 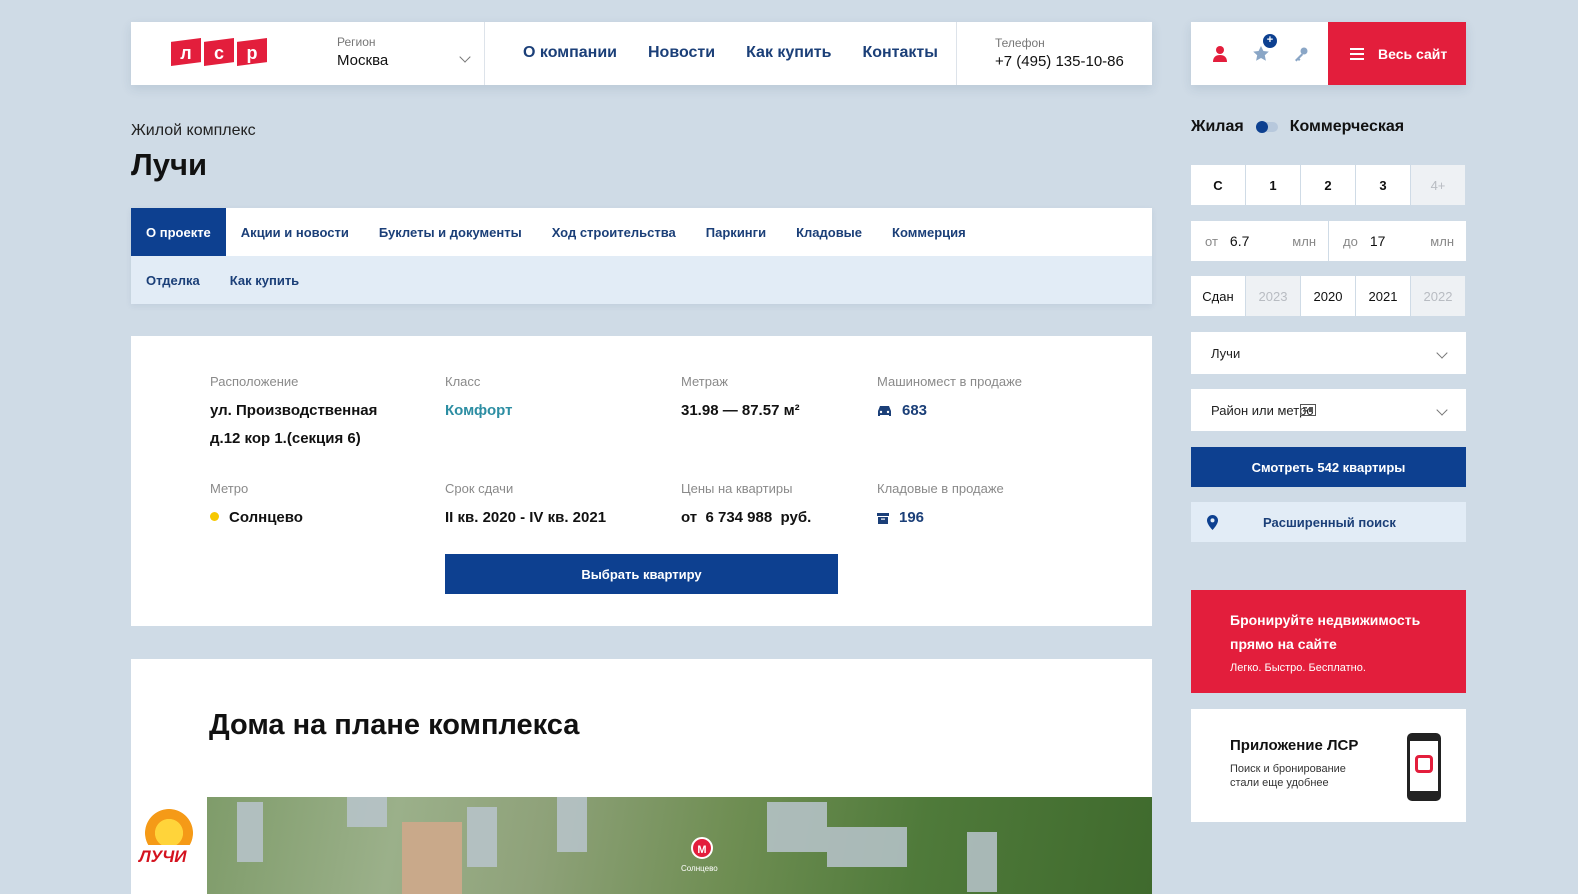 What do you see at coordinates (940, 488) in the screenshot?
I see `storage-label: Кладовые в продаже` at bounding box center [940, 488].